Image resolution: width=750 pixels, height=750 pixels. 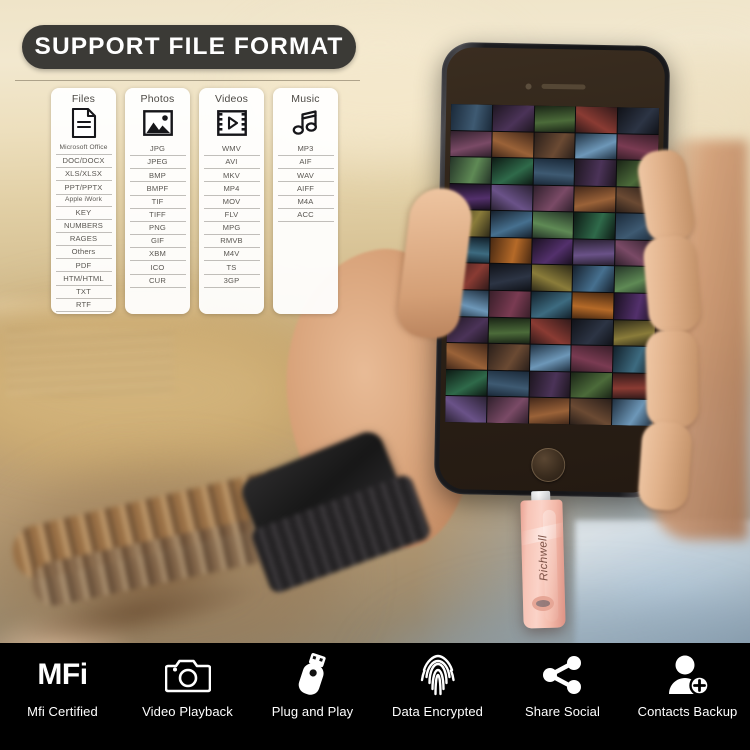 I want to click on camera-icon, so click(x=187, y=675).